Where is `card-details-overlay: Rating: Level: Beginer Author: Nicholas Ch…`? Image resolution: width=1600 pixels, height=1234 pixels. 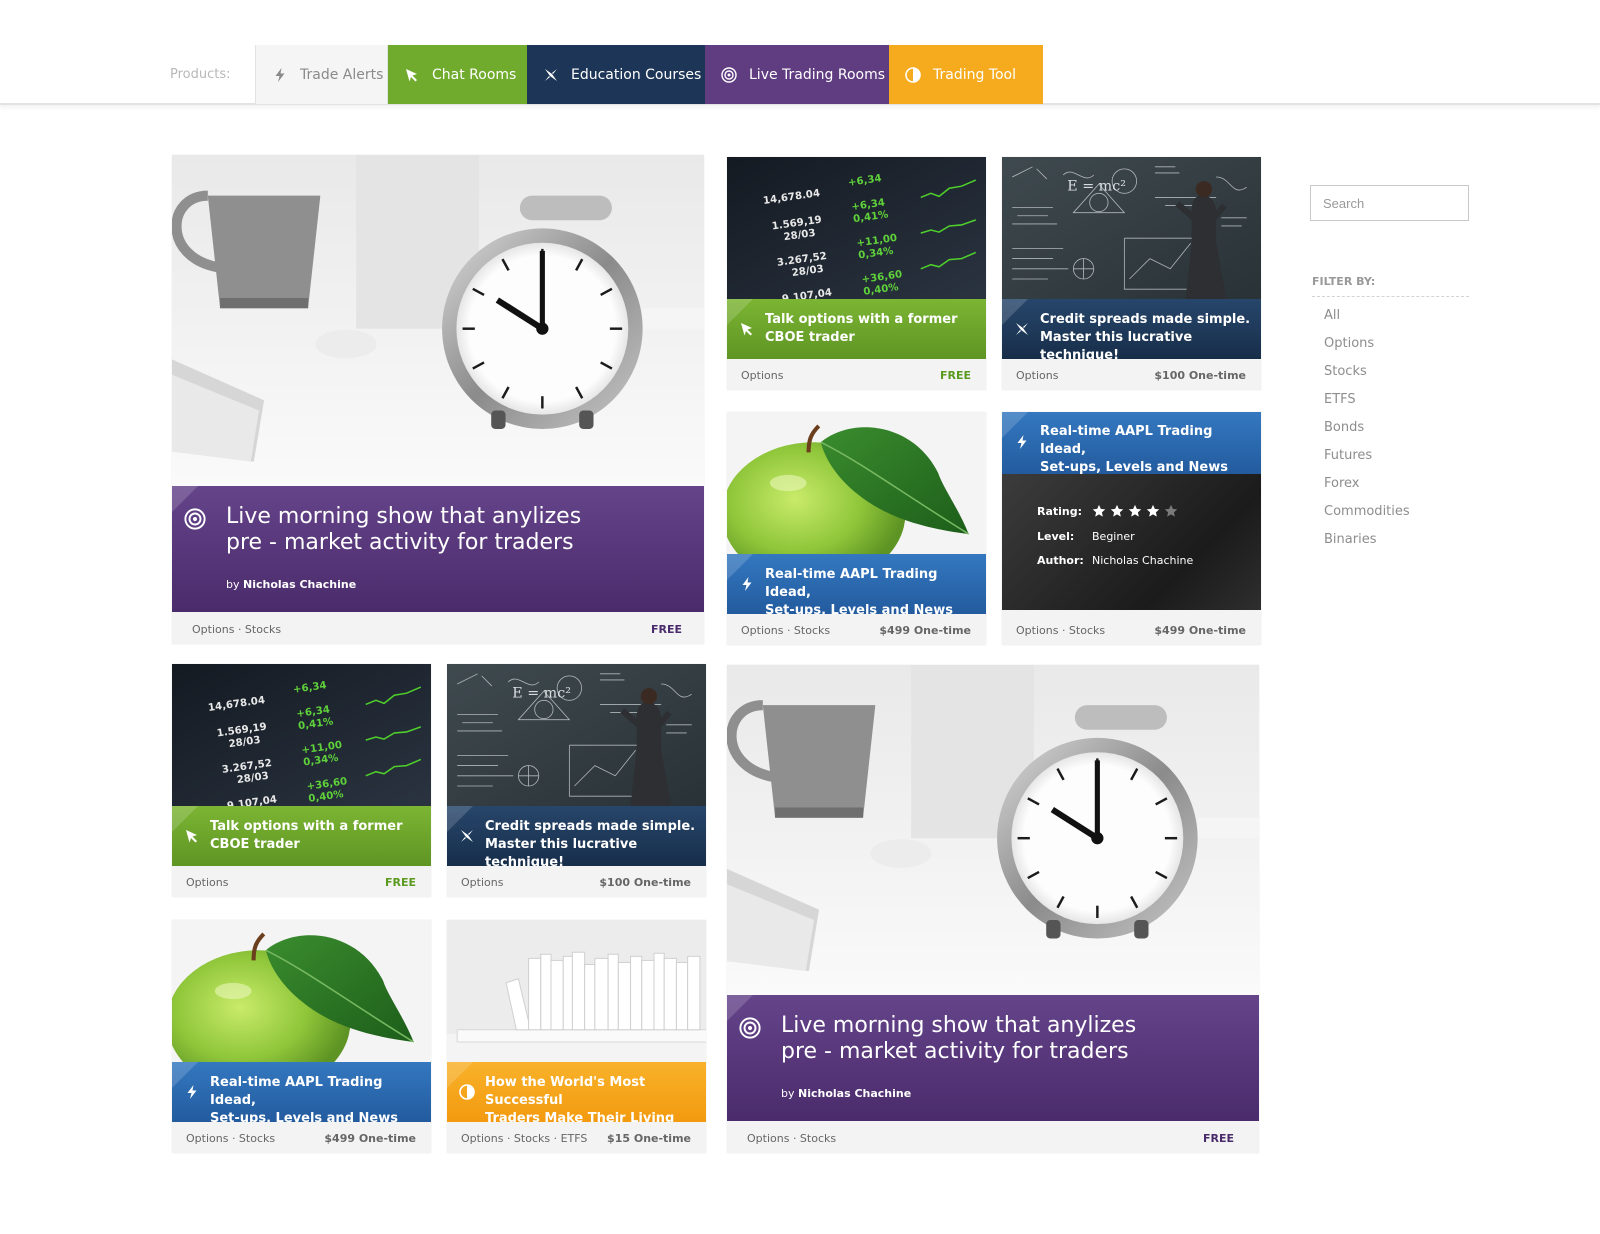 card-details-overlay: Rating: Level: Beginer Author: Nicholas Ch… is located at coordinates (1131, 542).